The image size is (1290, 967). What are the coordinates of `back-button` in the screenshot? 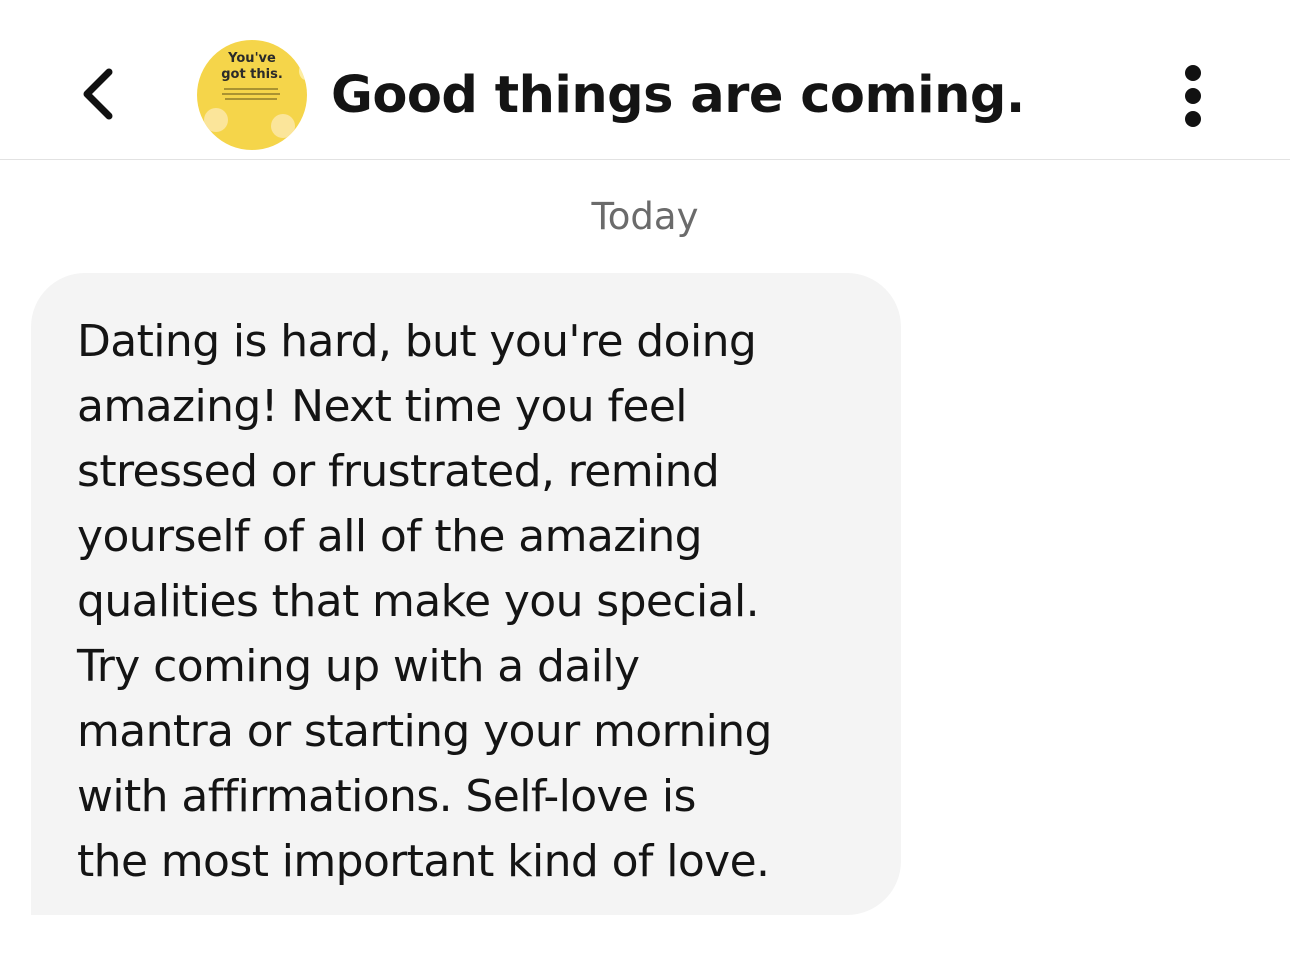 It's located at (97, 94).